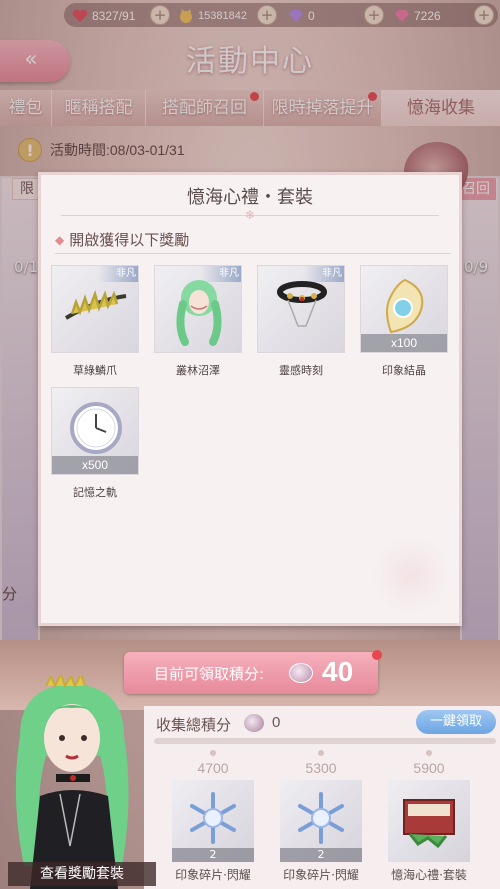  Describe the element at coordinates (82, 874) in the screenshot. I see `view-reward-outfit-button: 查看獎勵套裝` at that location.